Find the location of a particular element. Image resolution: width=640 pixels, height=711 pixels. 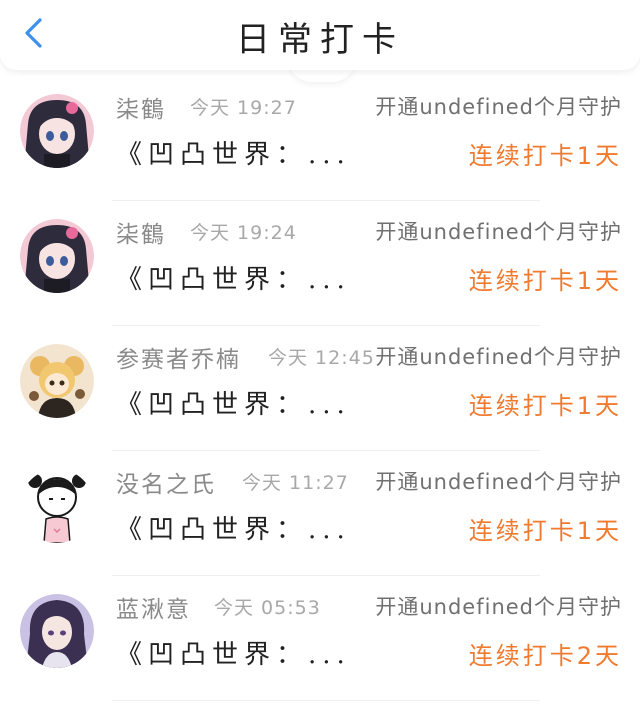

chibi-avatar-icon is located at coordinates (57, 381).